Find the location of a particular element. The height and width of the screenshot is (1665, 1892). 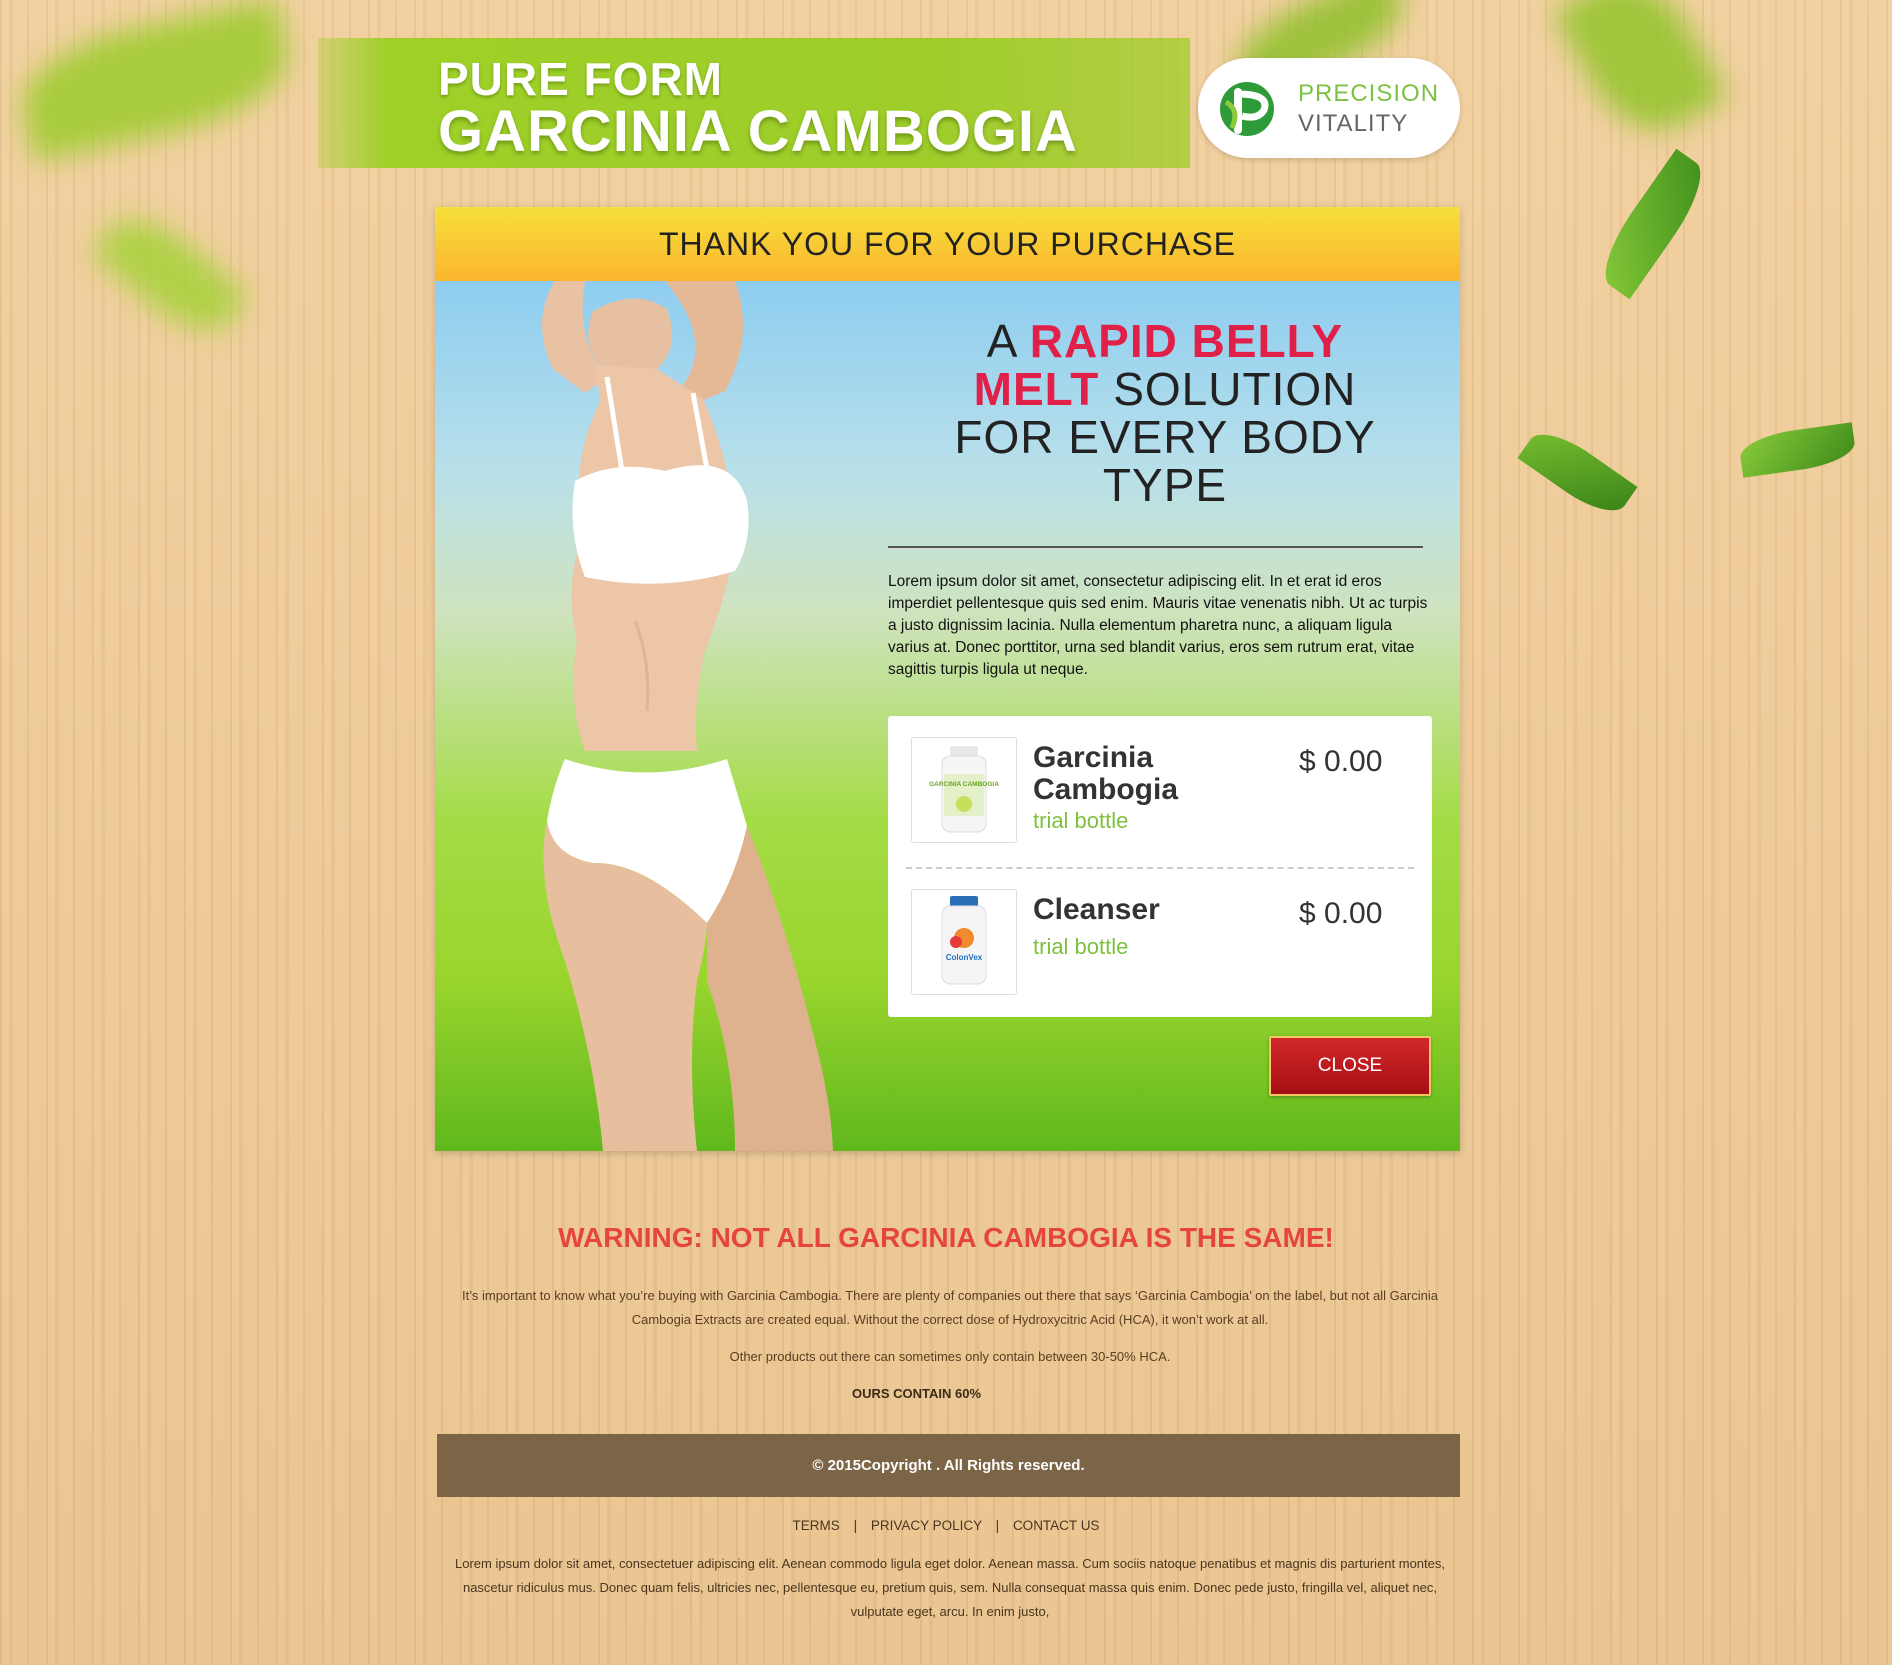

logo-text-vitality: VITALITY is located at coordinates (1353, 123).